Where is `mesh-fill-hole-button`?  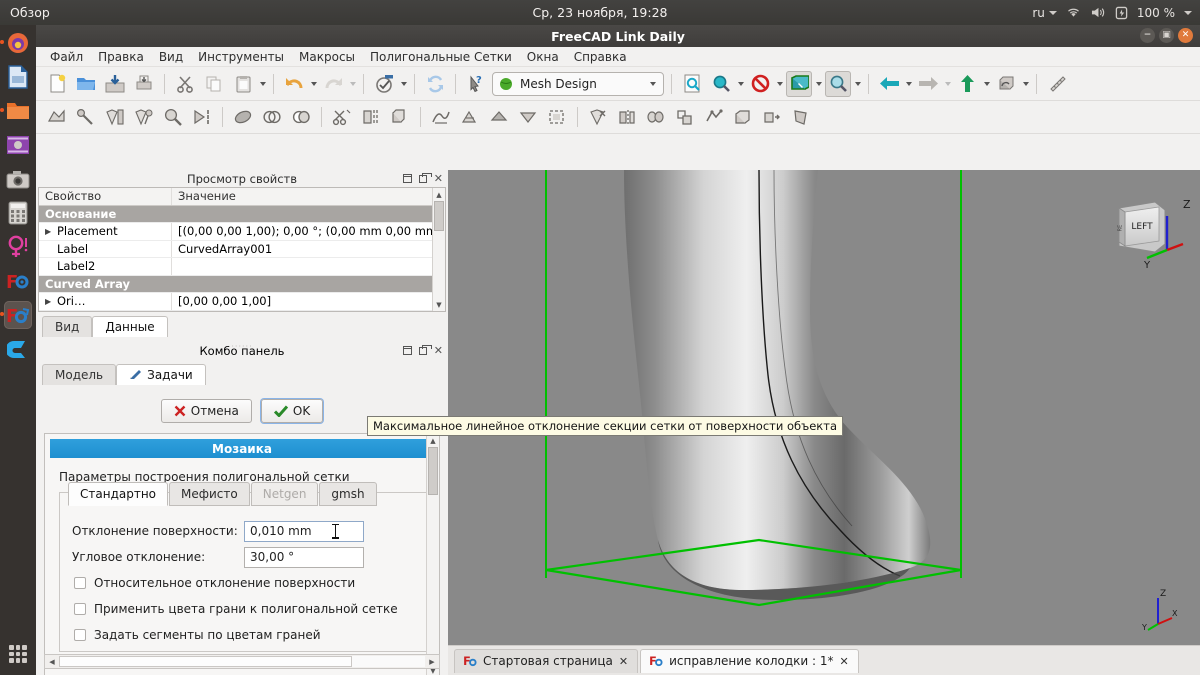 mesh-fill-hole-button is located at coordinates (557, 117).